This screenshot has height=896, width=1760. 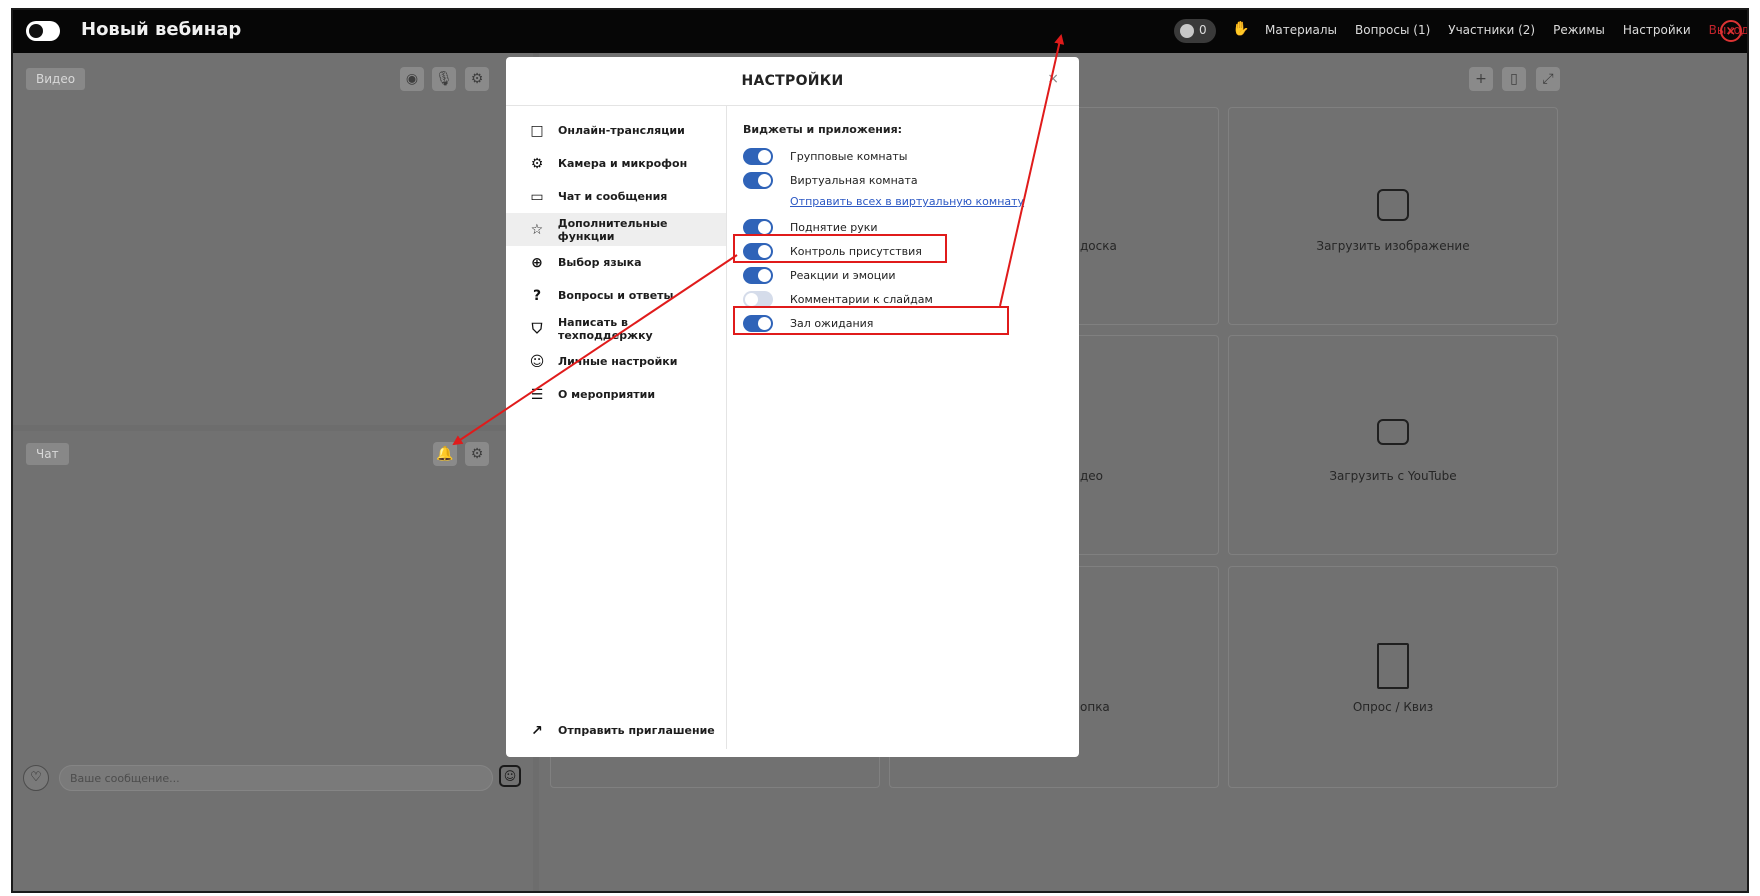 What do you see at coordinates (595, 350) in the screenshot?
I see `arrow-to-bell` at bounding box center [595, 350].